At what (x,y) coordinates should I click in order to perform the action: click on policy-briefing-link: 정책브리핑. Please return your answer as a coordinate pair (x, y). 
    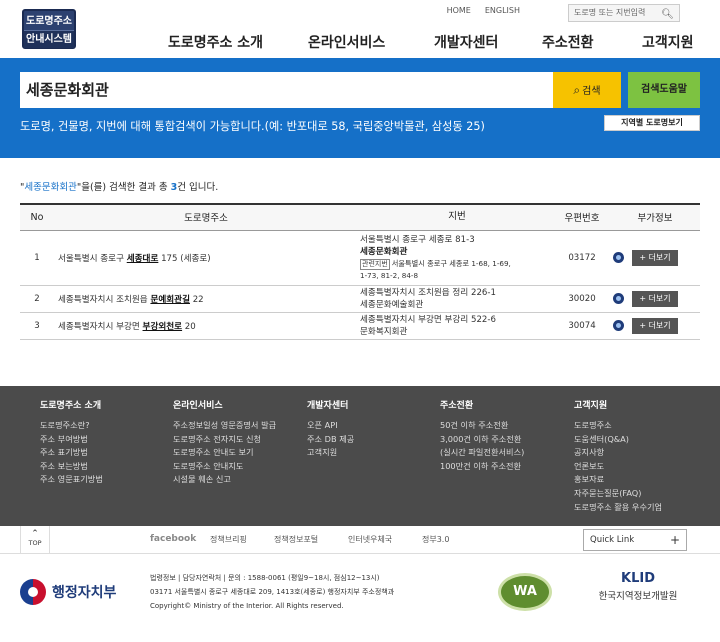
    Looking at the image, I should click on (242, 539).